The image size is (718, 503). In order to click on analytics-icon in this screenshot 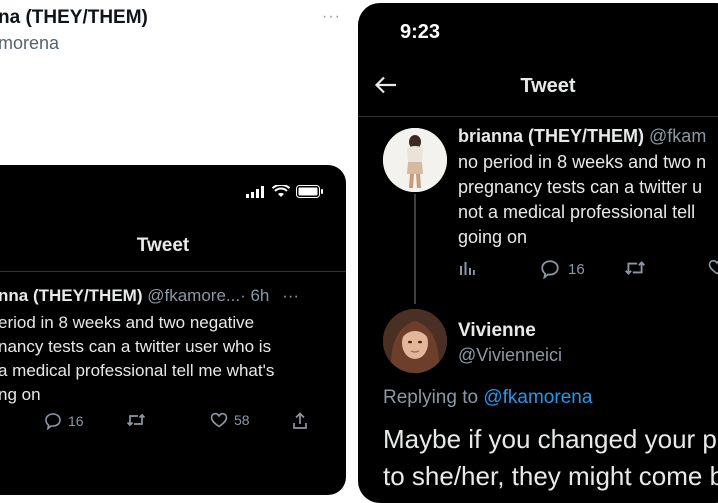, I will do `click(467, 268)`.